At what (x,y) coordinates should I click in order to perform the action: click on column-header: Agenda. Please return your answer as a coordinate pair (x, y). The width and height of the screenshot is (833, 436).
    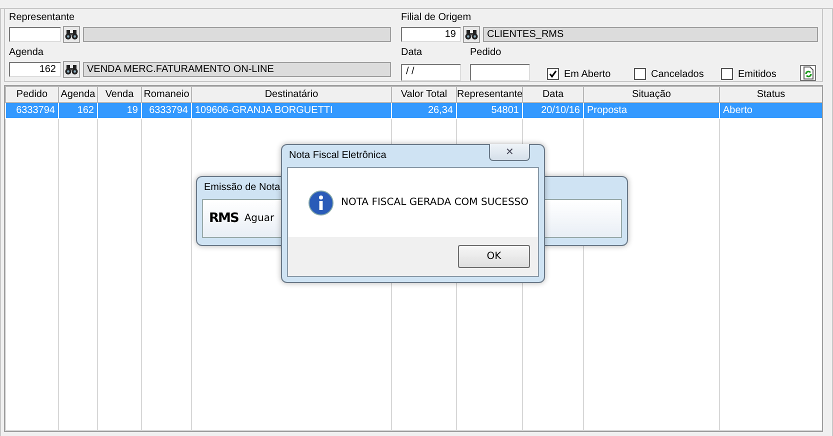
    Looking at the image, I should click on (78, 94).